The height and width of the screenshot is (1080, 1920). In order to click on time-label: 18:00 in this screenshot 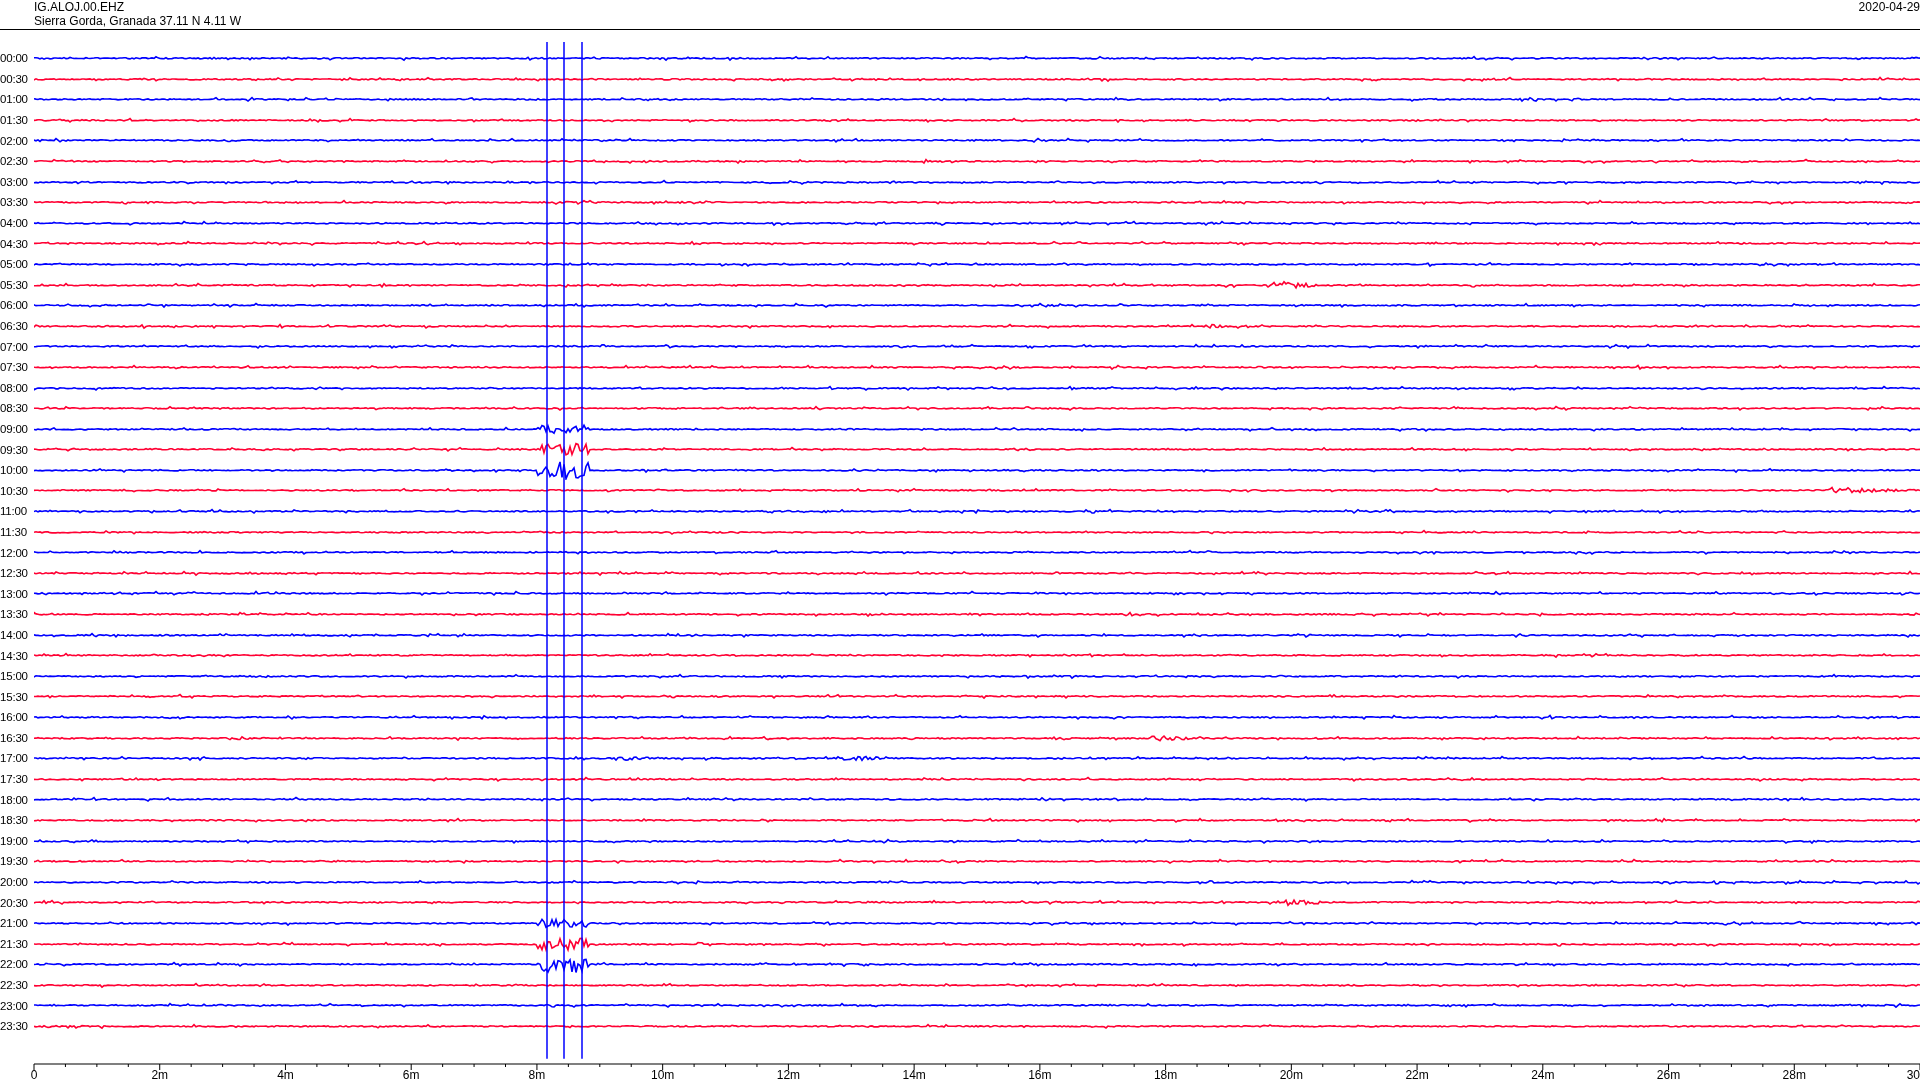, I will do `click(14, 799)`.